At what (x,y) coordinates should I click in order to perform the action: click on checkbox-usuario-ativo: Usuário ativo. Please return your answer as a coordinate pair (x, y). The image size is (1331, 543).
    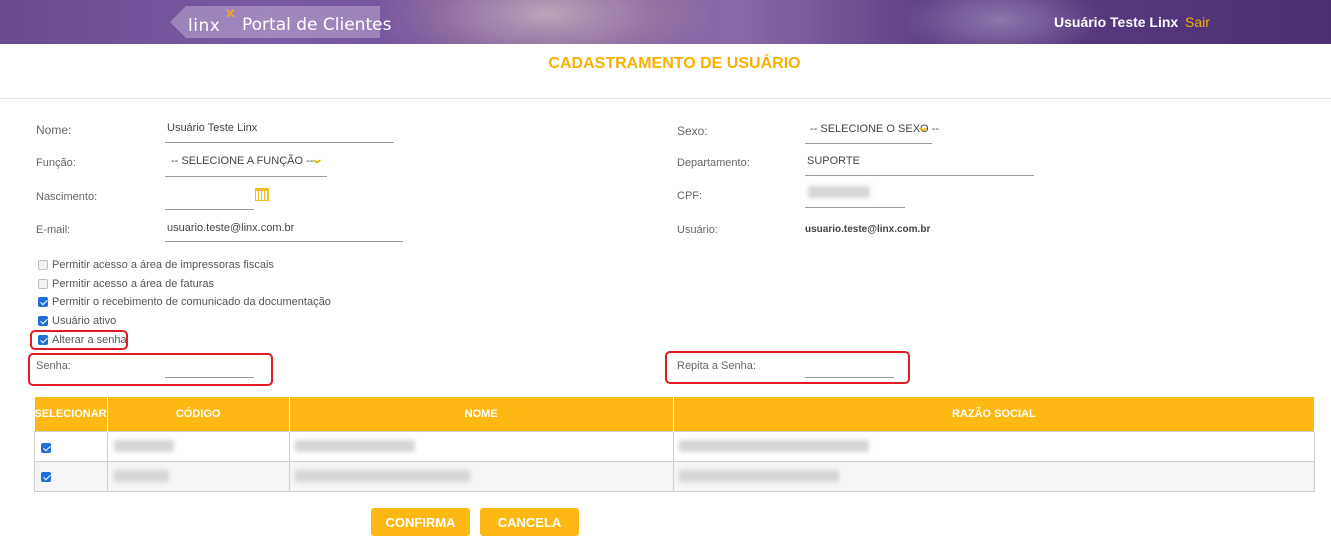
    Looking at the image, I should click on (77, 321).